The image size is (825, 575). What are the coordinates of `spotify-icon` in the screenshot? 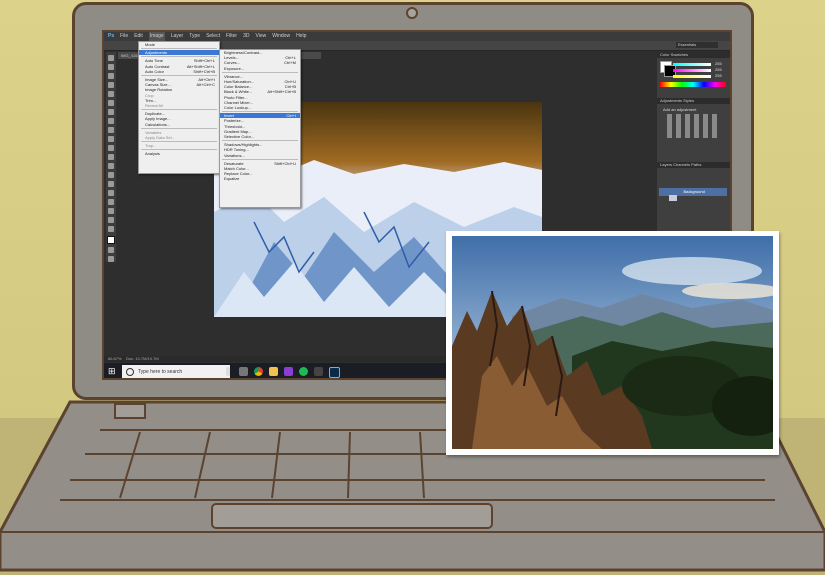 It's located at (303, 371).